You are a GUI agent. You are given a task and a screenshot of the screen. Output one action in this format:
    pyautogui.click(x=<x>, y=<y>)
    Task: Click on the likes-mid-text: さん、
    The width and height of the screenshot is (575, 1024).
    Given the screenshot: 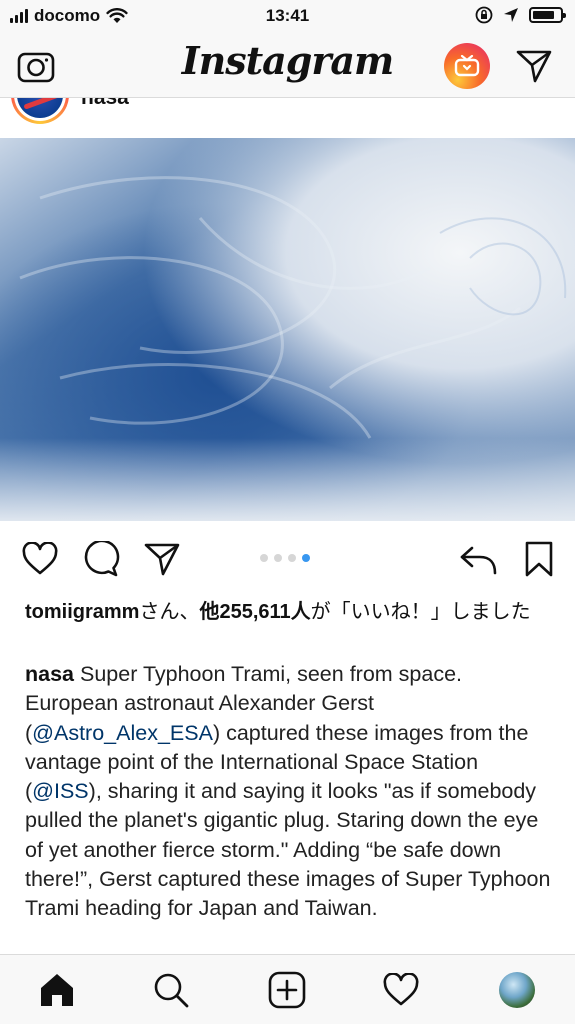 What is the action you would take?
    pyautogui.click(x=169, y=612)
    